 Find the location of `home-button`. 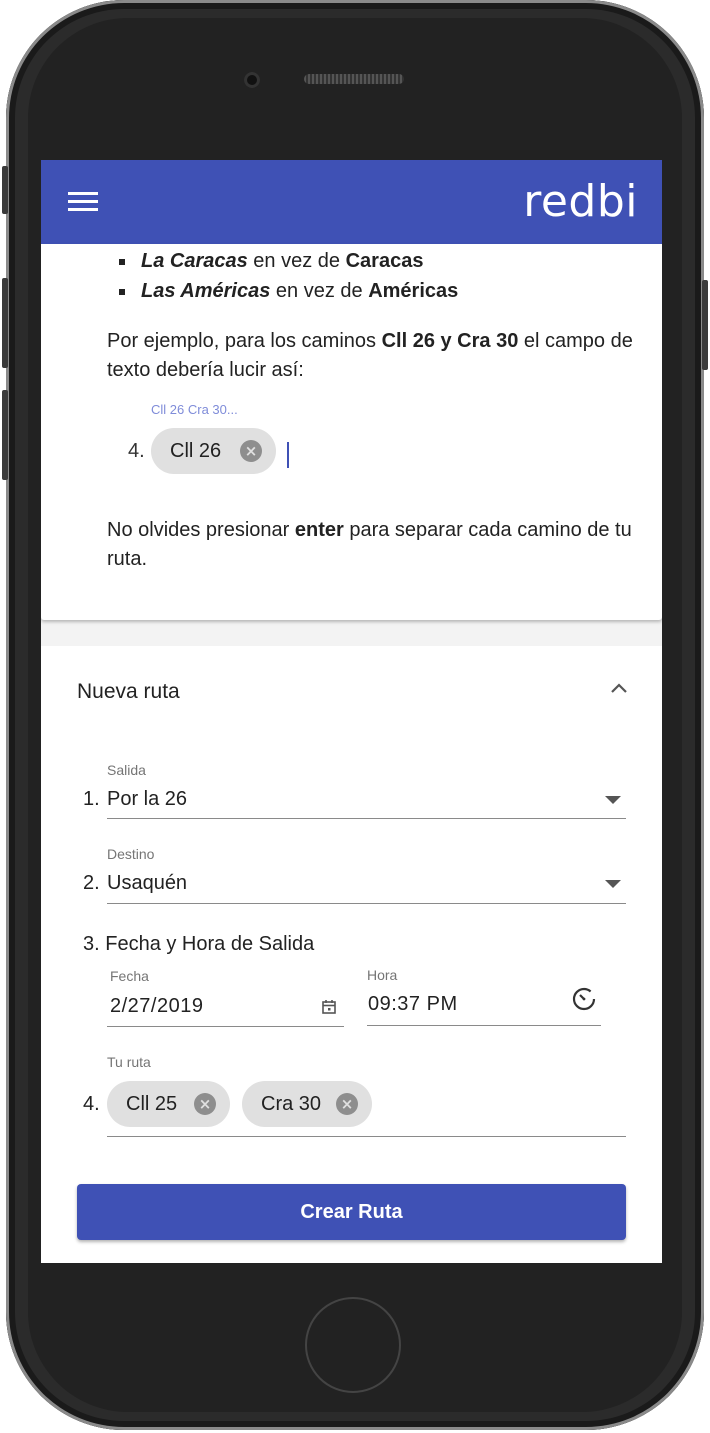

home-button is located at coordinates (353, 1345).